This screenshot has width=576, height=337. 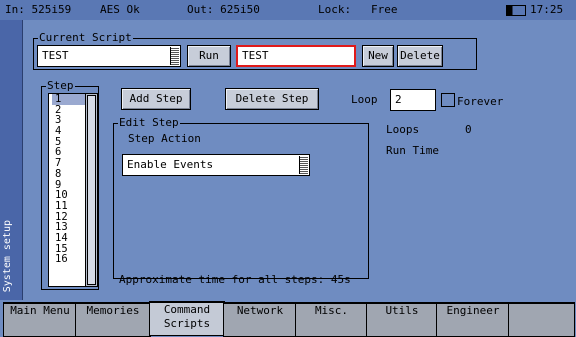 I want to click on tab-utils: Utils, so click(x=402, y=319).